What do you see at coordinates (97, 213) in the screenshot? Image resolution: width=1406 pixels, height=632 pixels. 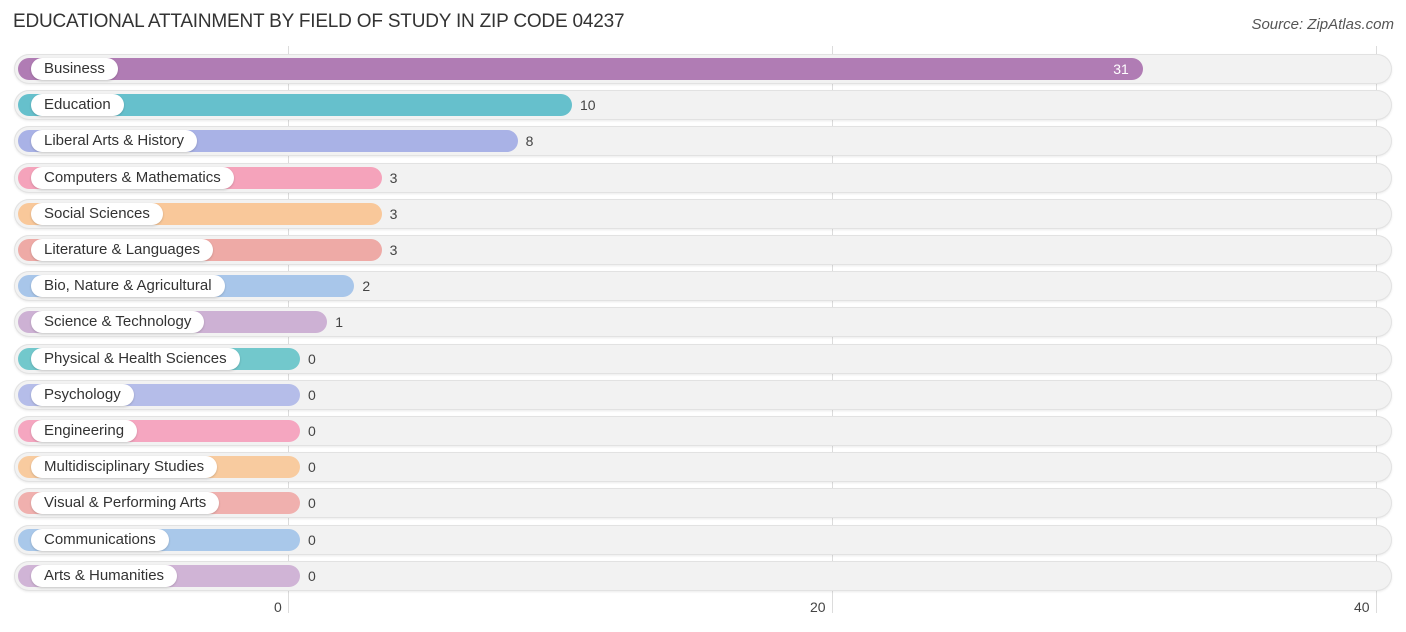 I see `category-label: Social Sciences` at bounding box center [97, 213].